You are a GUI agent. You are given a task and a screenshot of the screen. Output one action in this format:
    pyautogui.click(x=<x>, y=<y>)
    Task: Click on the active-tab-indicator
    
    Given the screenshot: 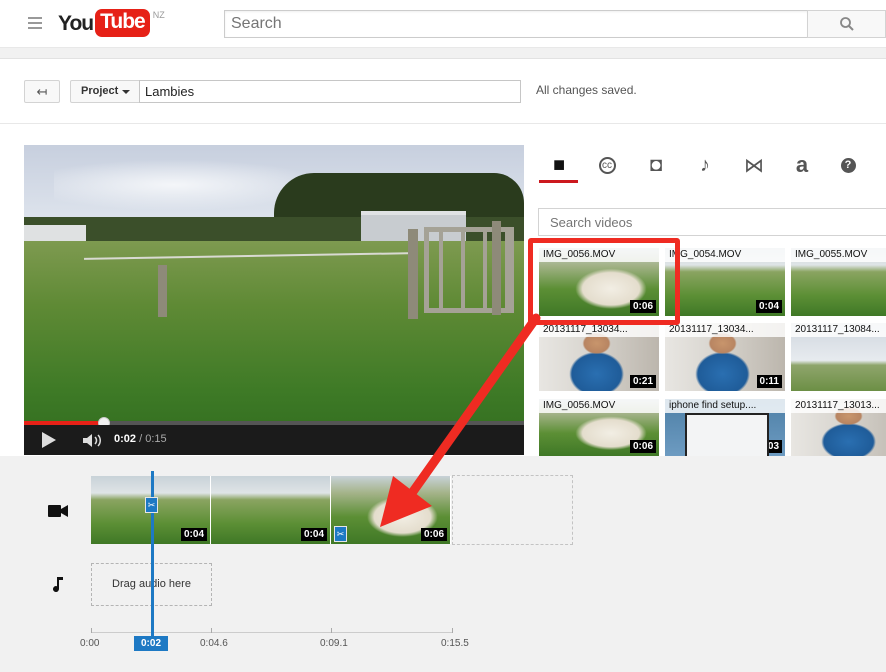 What is the action you would take?
    pyautogui.click(x=558, y=181)
    